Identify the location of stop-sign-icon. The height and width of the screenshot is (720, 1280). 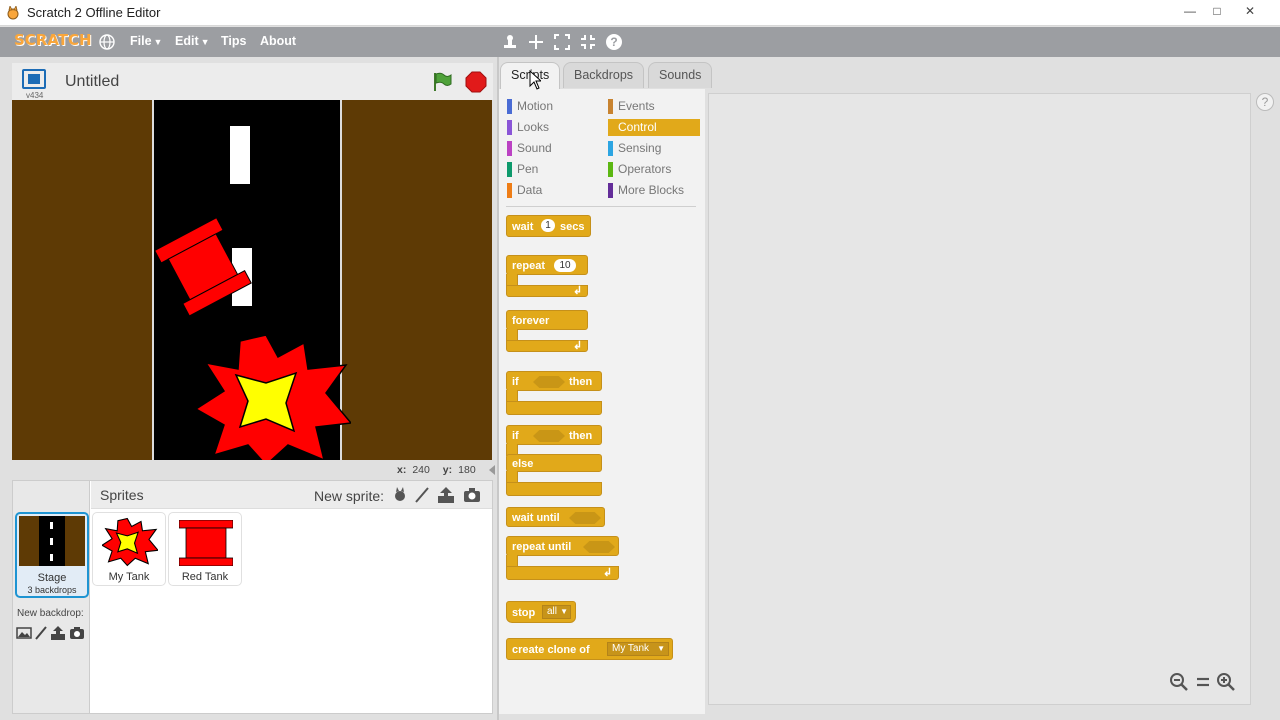
(476, 82).